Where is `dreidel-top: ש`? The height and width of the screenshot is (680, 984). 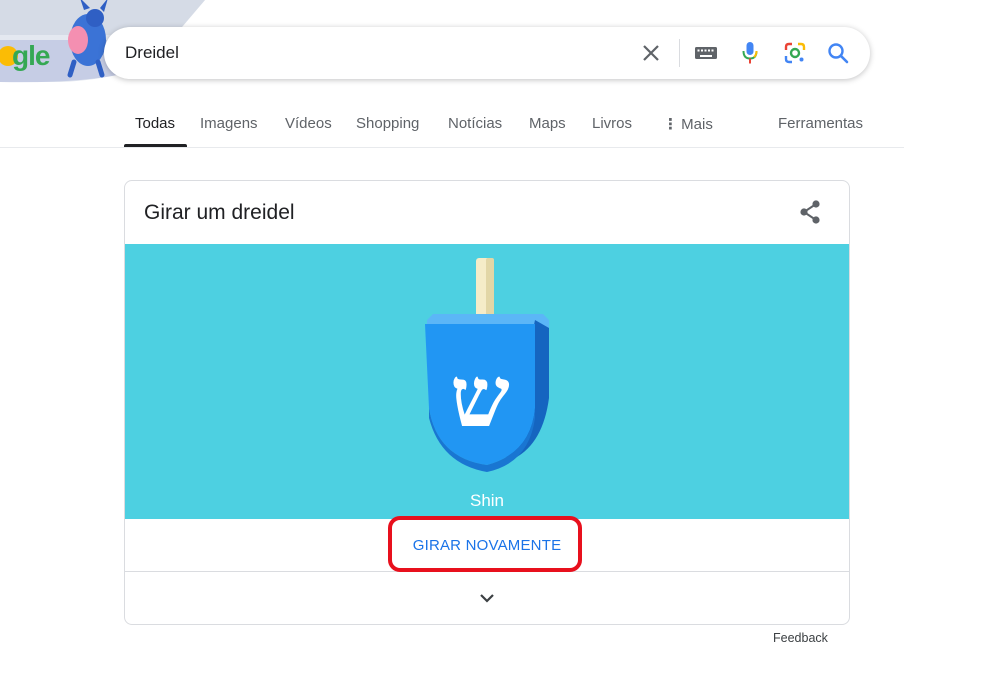 dreidel-top: ש is located at coordinates (487, 370).